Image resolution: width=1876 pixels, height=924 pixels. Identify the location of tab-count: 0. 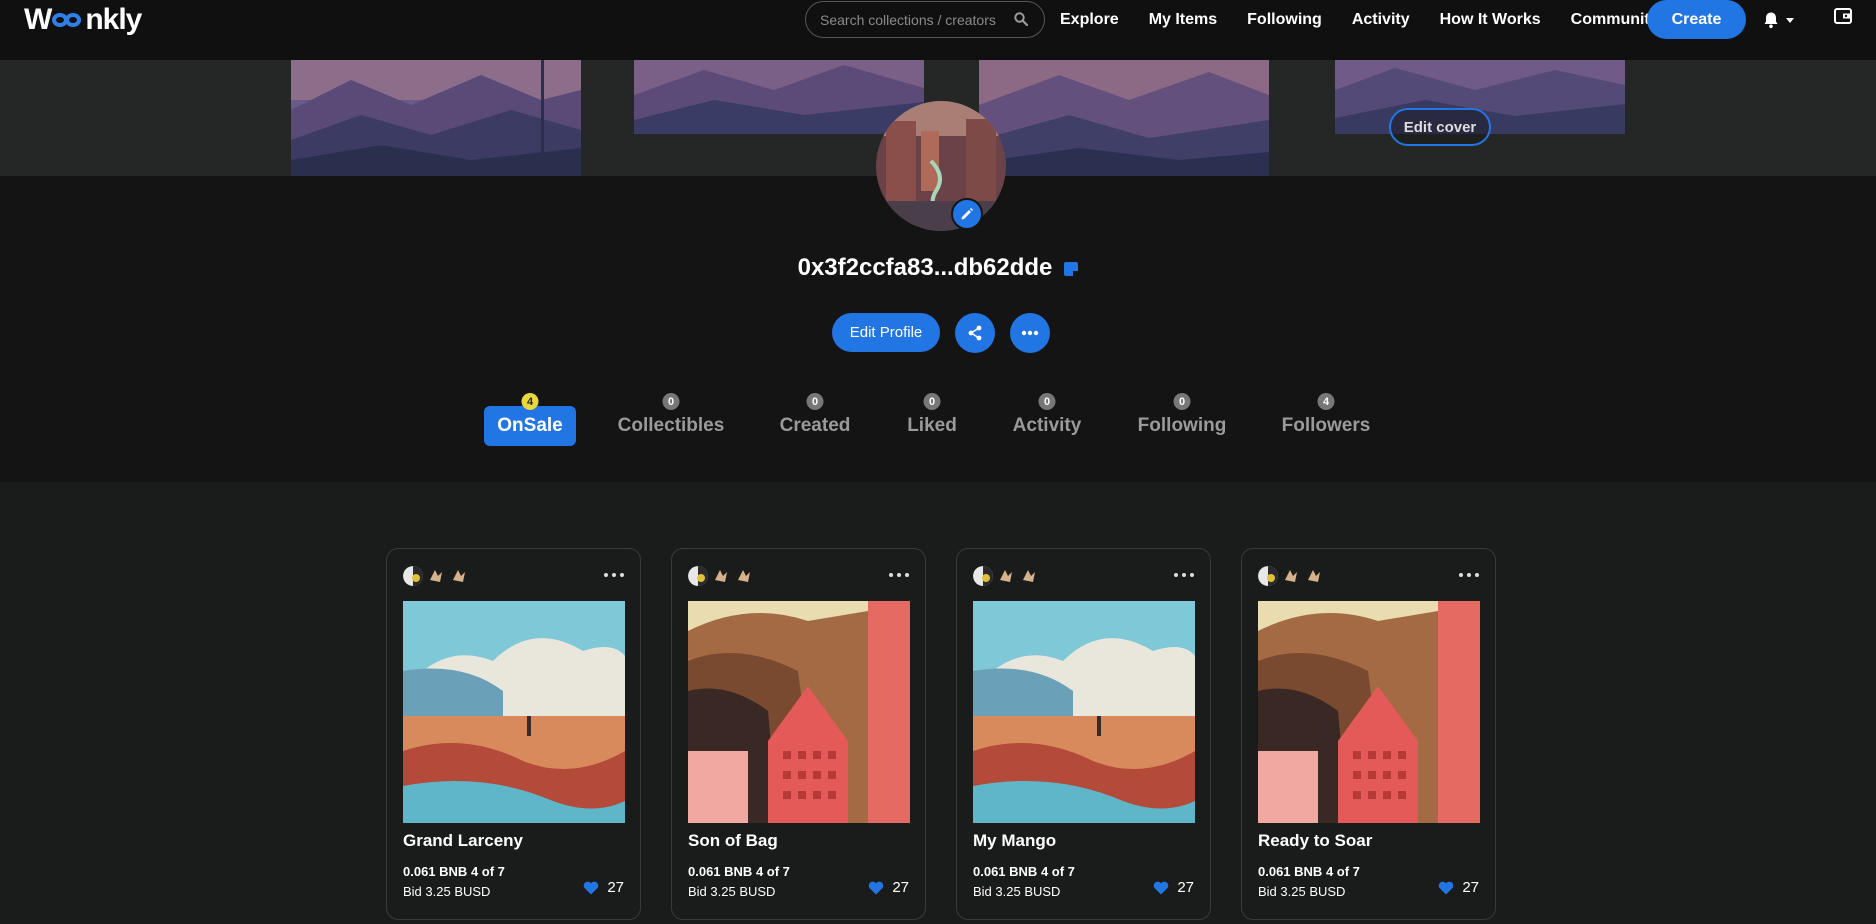
(1047, 401).